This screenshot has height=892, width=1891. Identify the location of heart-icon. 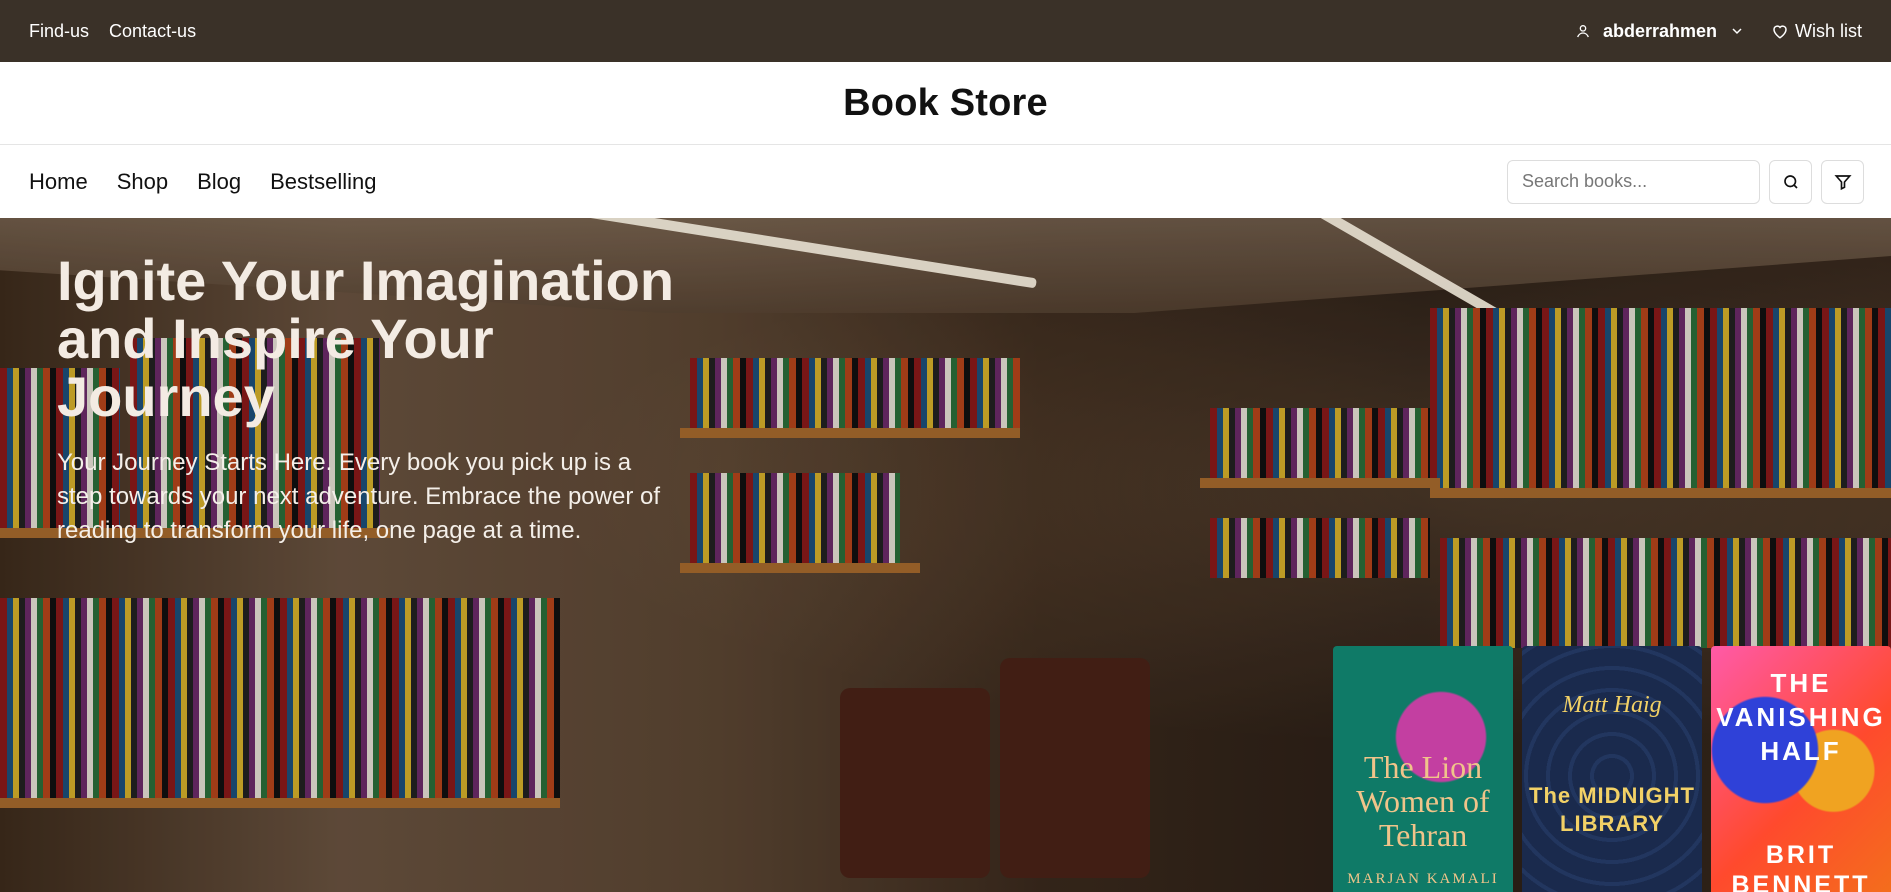
(1780, 31).